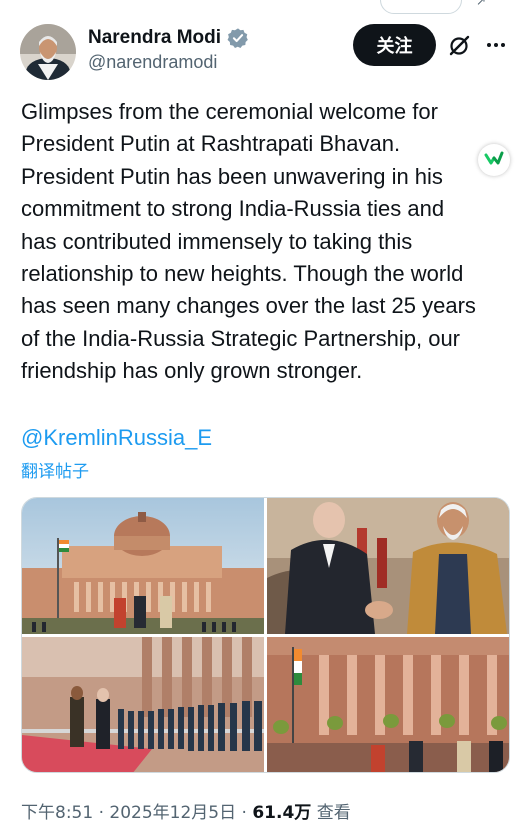 This screenshot has height=824, width=532. What do you see at coordinates (57, 813) in the screenshot?
I see `post-time: 下午8:51` at bounding box center [57, 813].